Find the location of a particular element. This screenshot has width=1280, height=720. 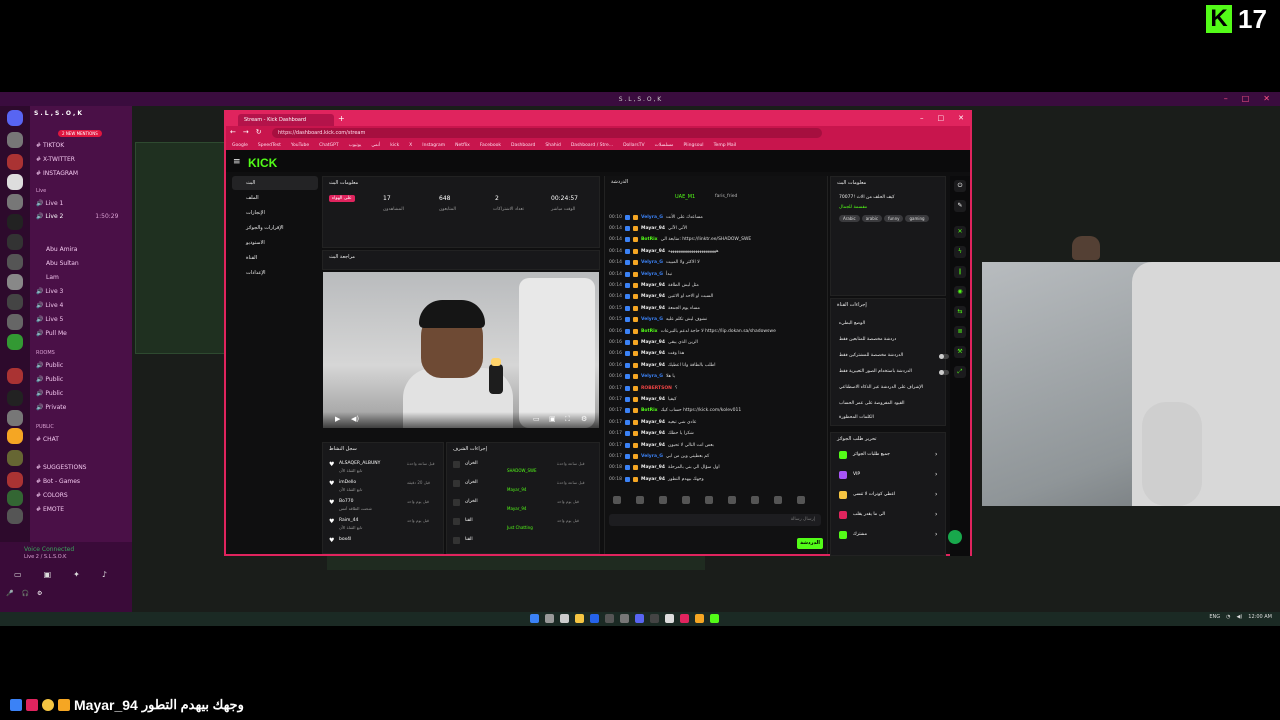

url-field: https://dashboard.kick.com/stream is located at coordinates (547, 133).